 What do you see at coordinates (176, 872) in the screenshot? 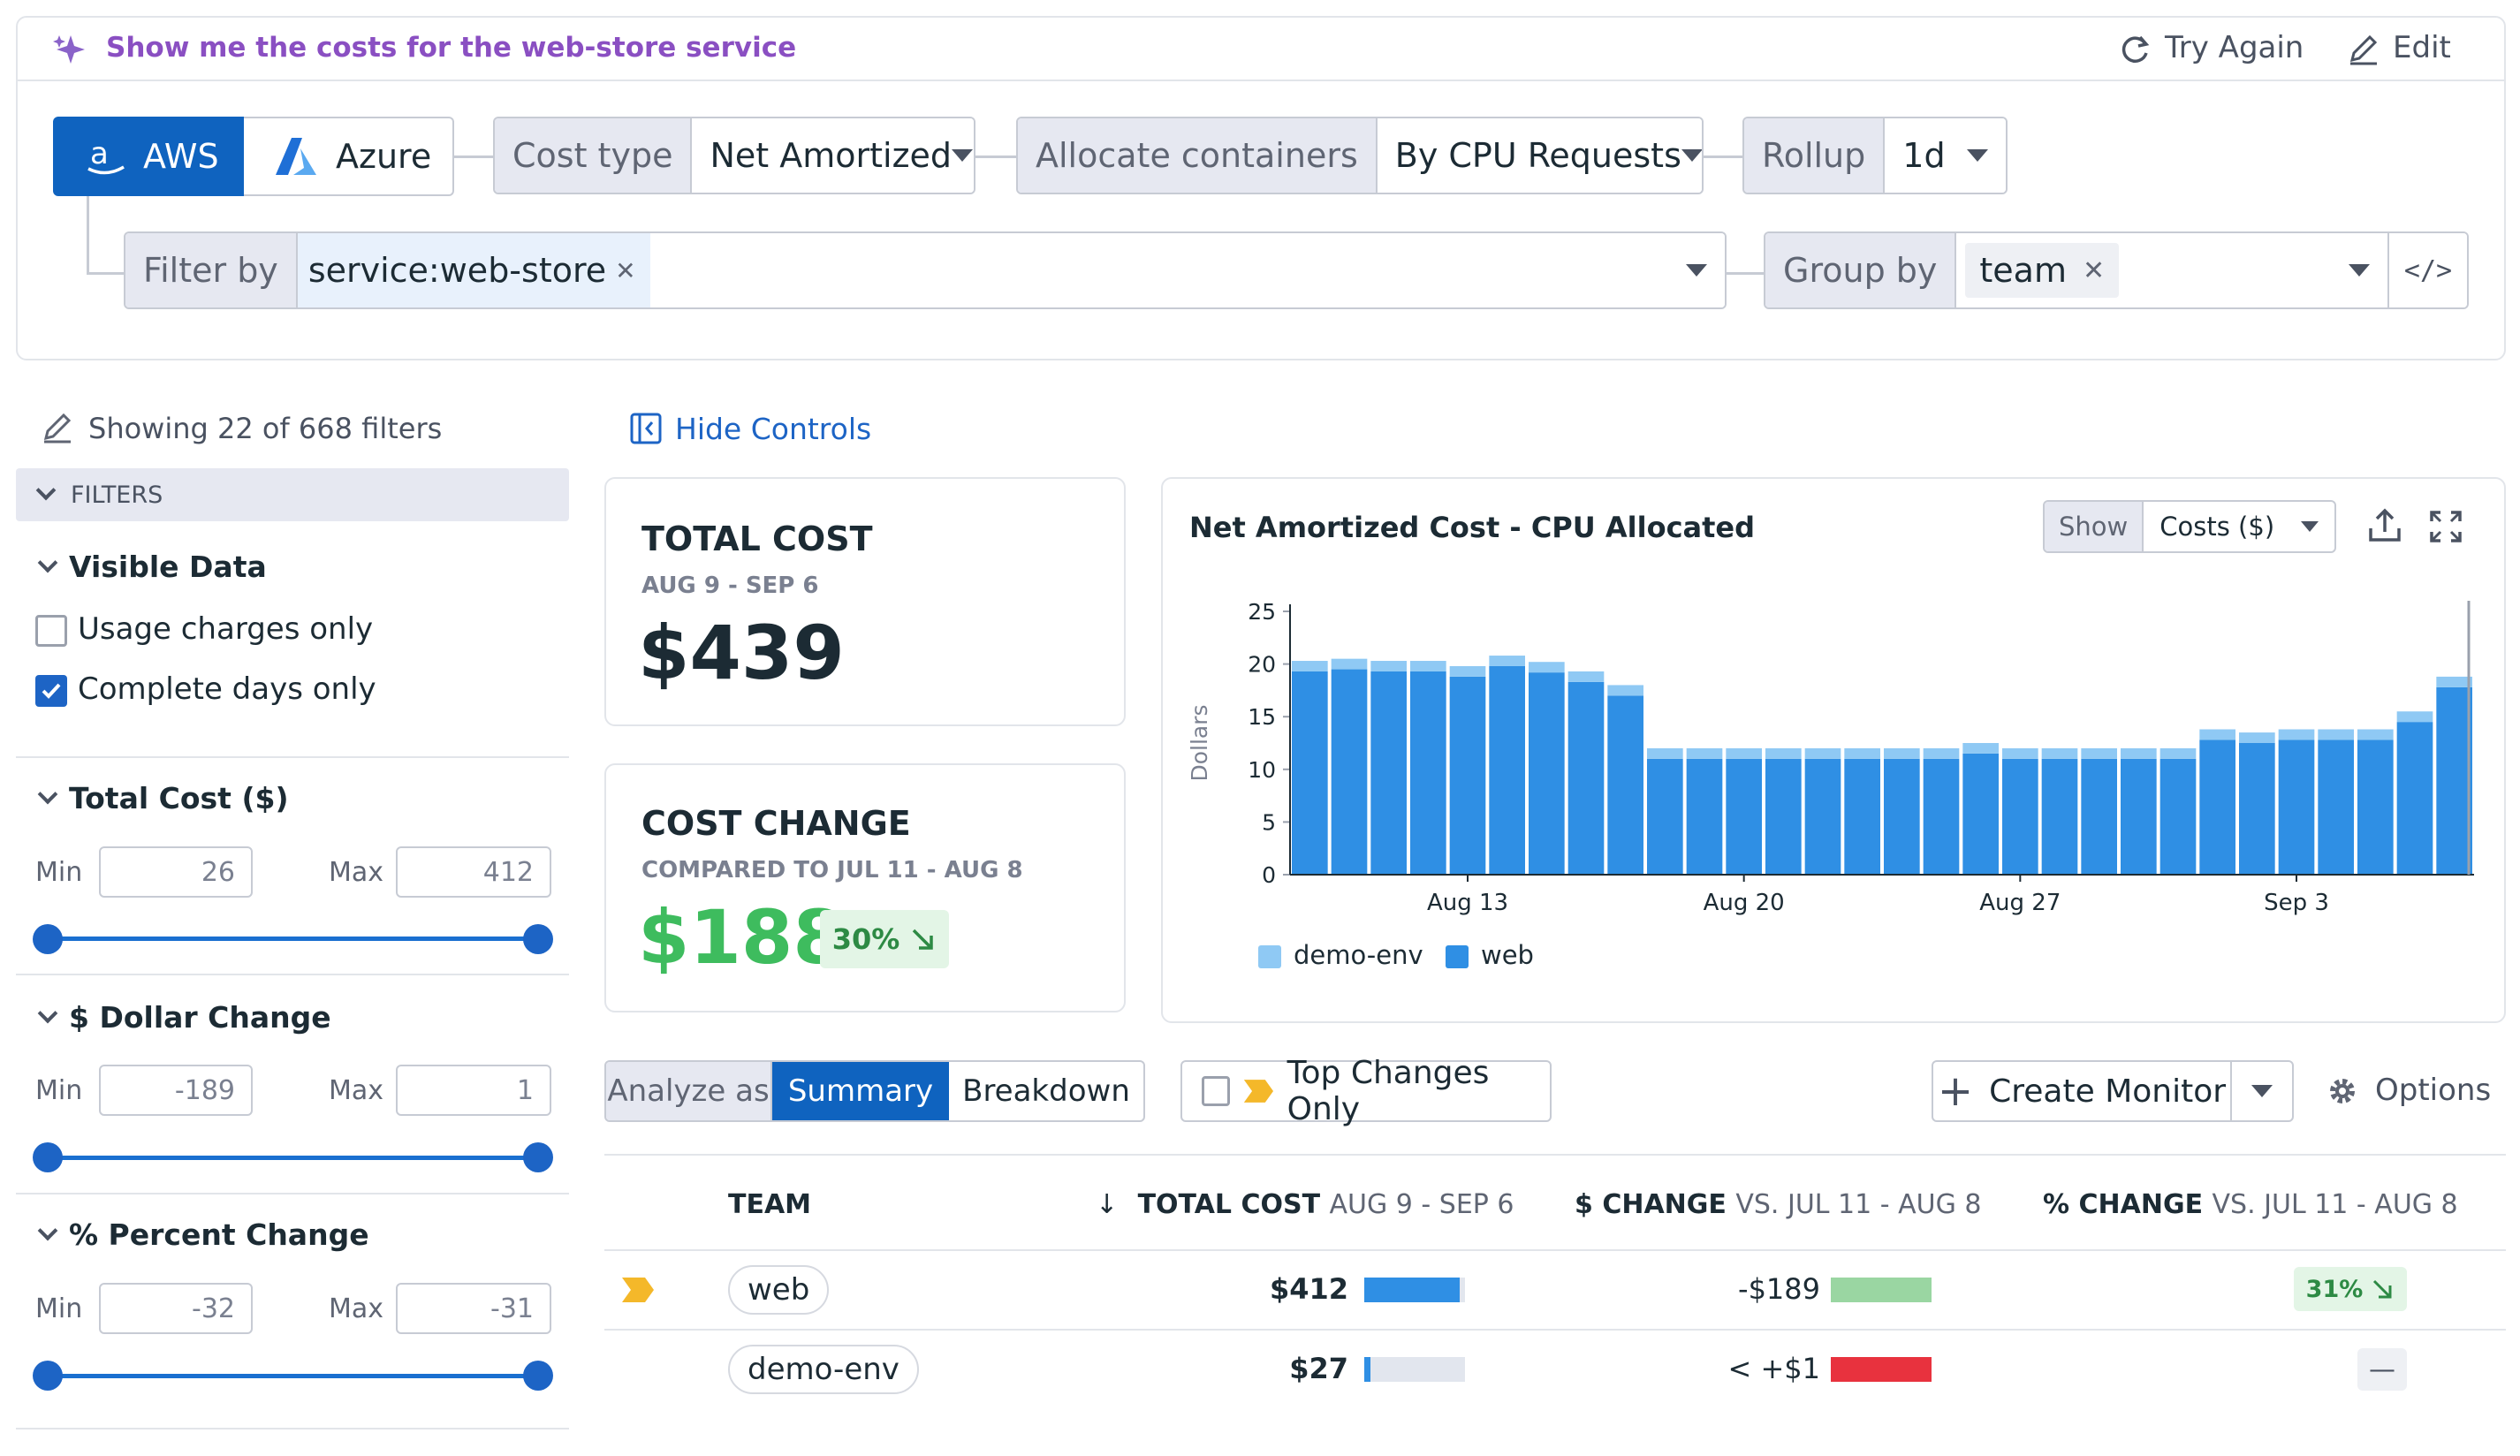
I see `total-cost-min-input: 26` at bounding box center [176, 872].